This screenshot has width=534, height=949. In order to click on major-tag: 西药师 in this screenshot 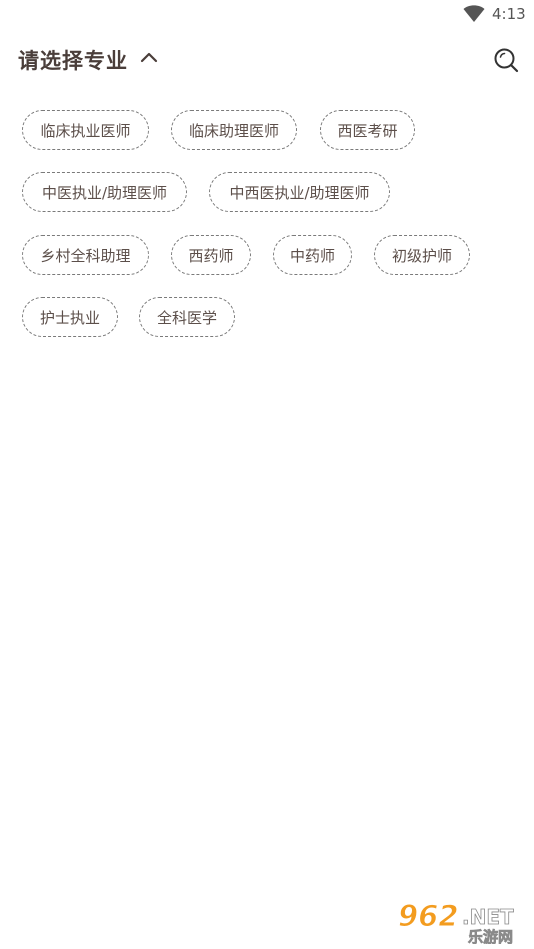, I will do `click(211, 255)`.